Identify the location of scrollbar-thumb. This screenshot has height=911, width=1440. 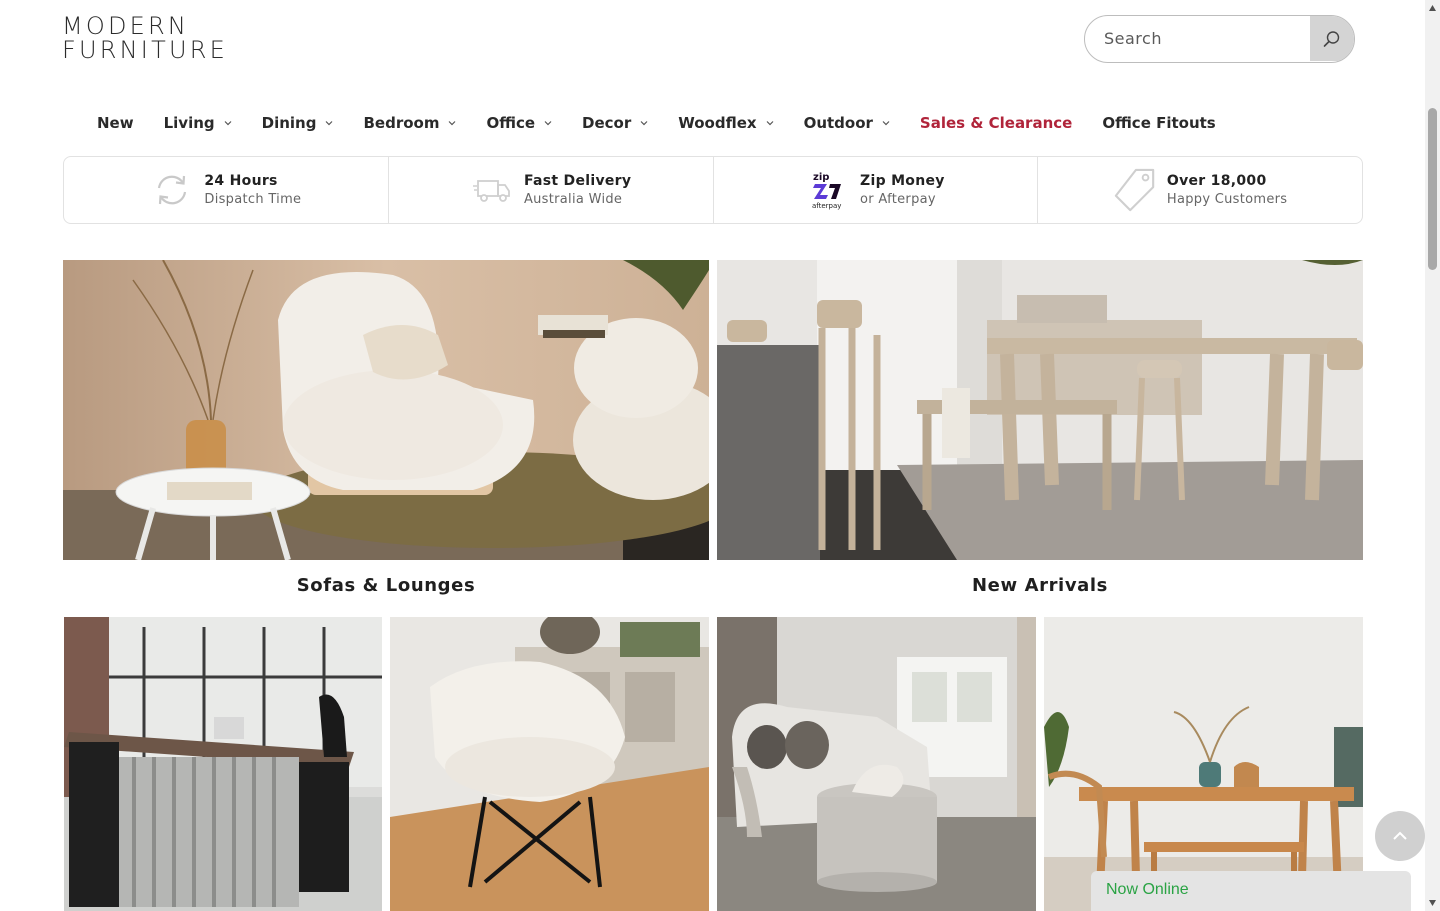
(1432, 189).